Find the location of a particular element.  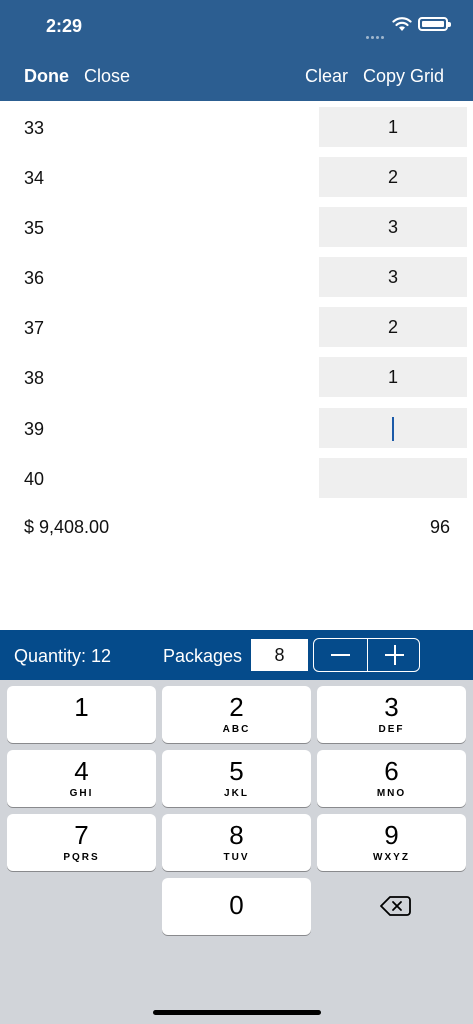

backspace-icon is located at coordinates (395, 906).